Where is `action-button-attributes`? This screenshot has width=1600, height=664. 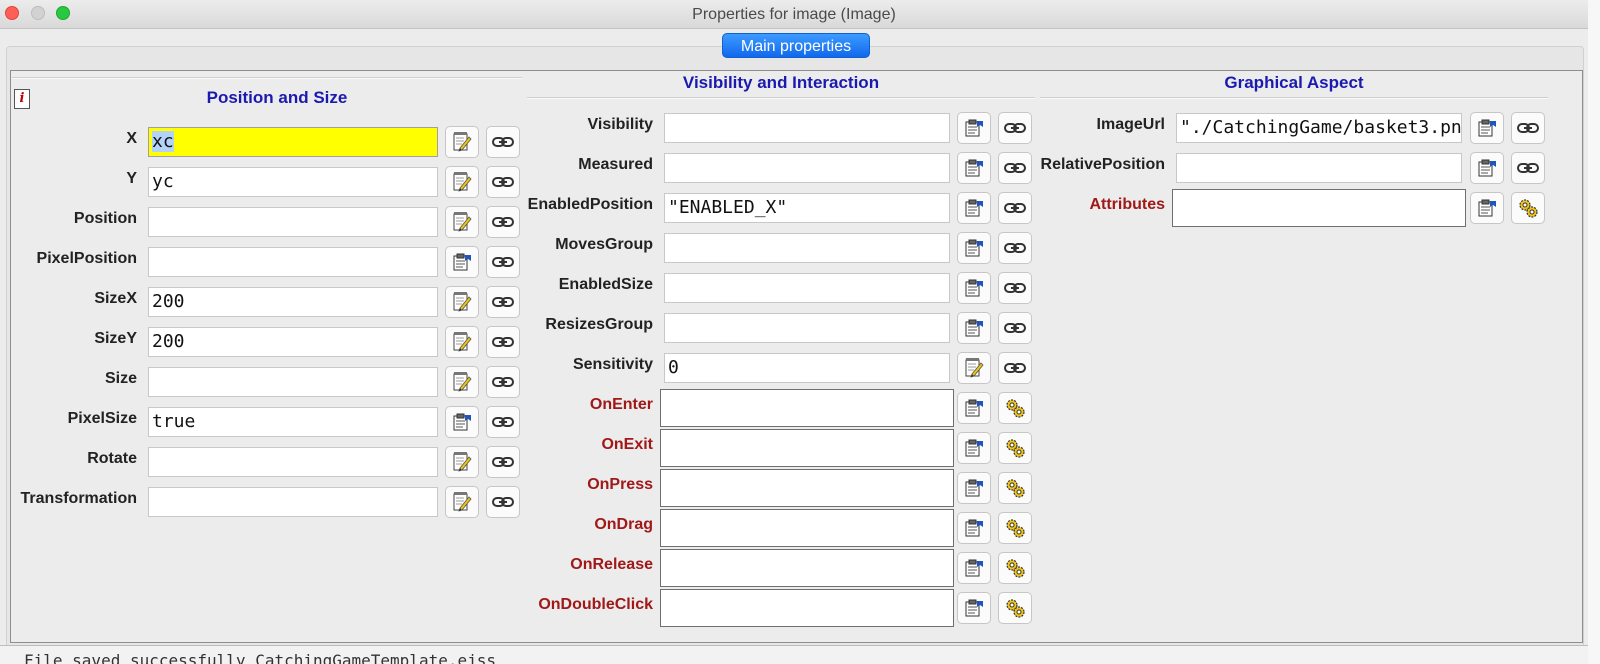
action-button-attributes is located at coordinates (1528, 208).